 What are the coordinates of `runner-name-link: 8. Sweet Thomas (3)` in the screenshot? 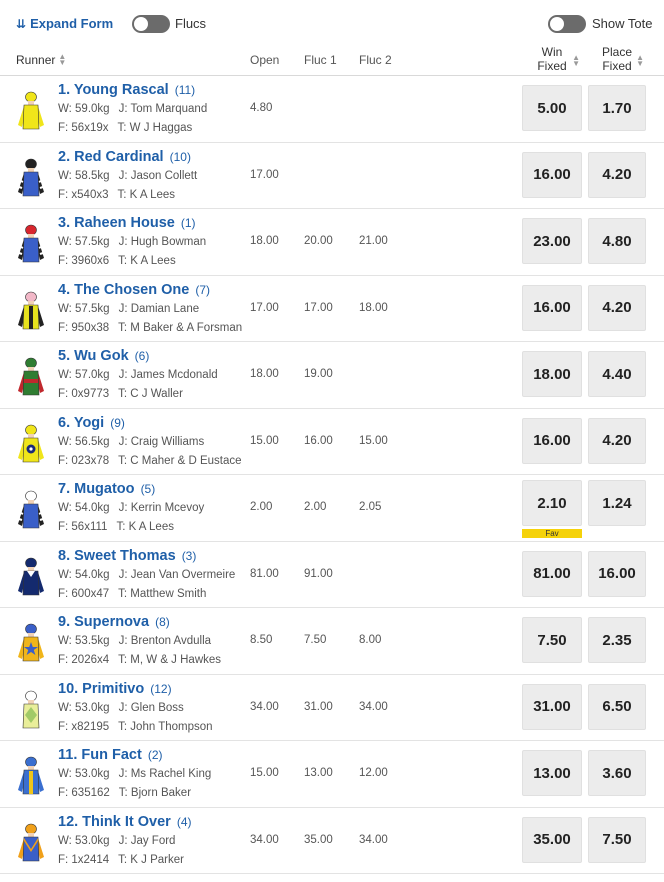 It's located at (127, 556).